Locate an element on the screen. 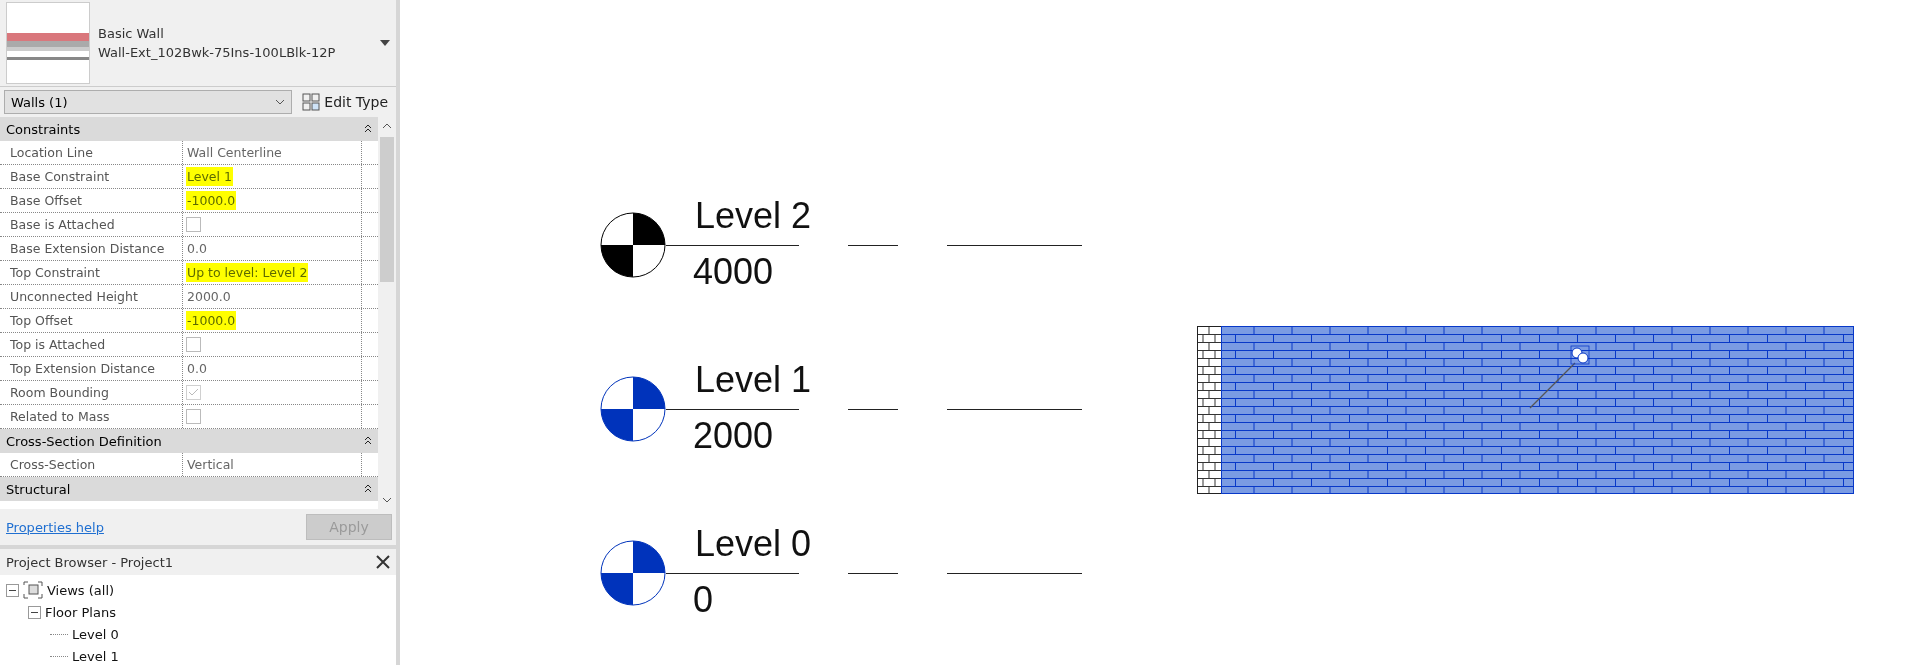  property-name: Unconnected Height is located at coordinates (91, 296).